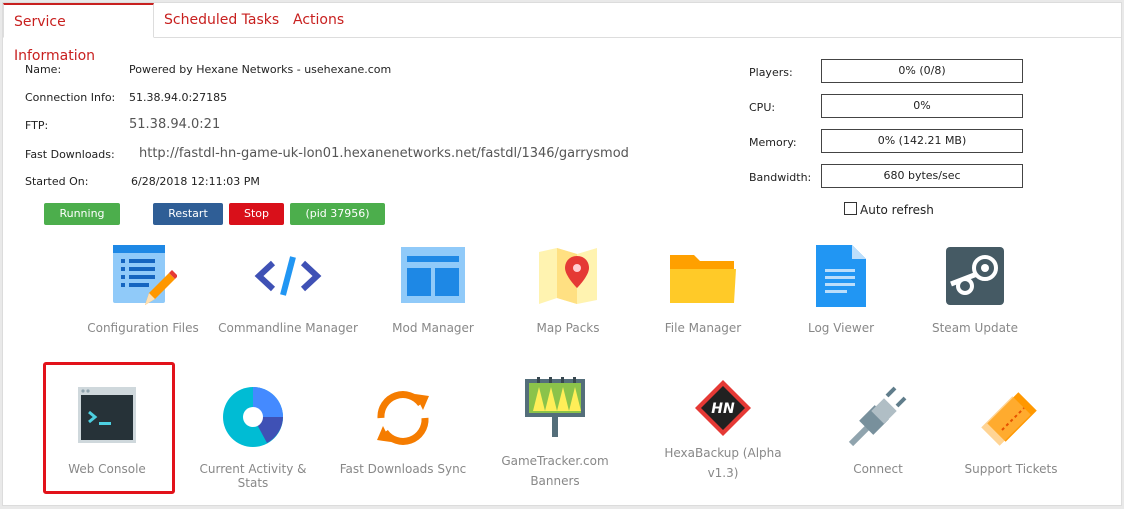 This screenshot has height=509, width=1124. I want to click on tab-service-information: Service Information, so click(78, 33).